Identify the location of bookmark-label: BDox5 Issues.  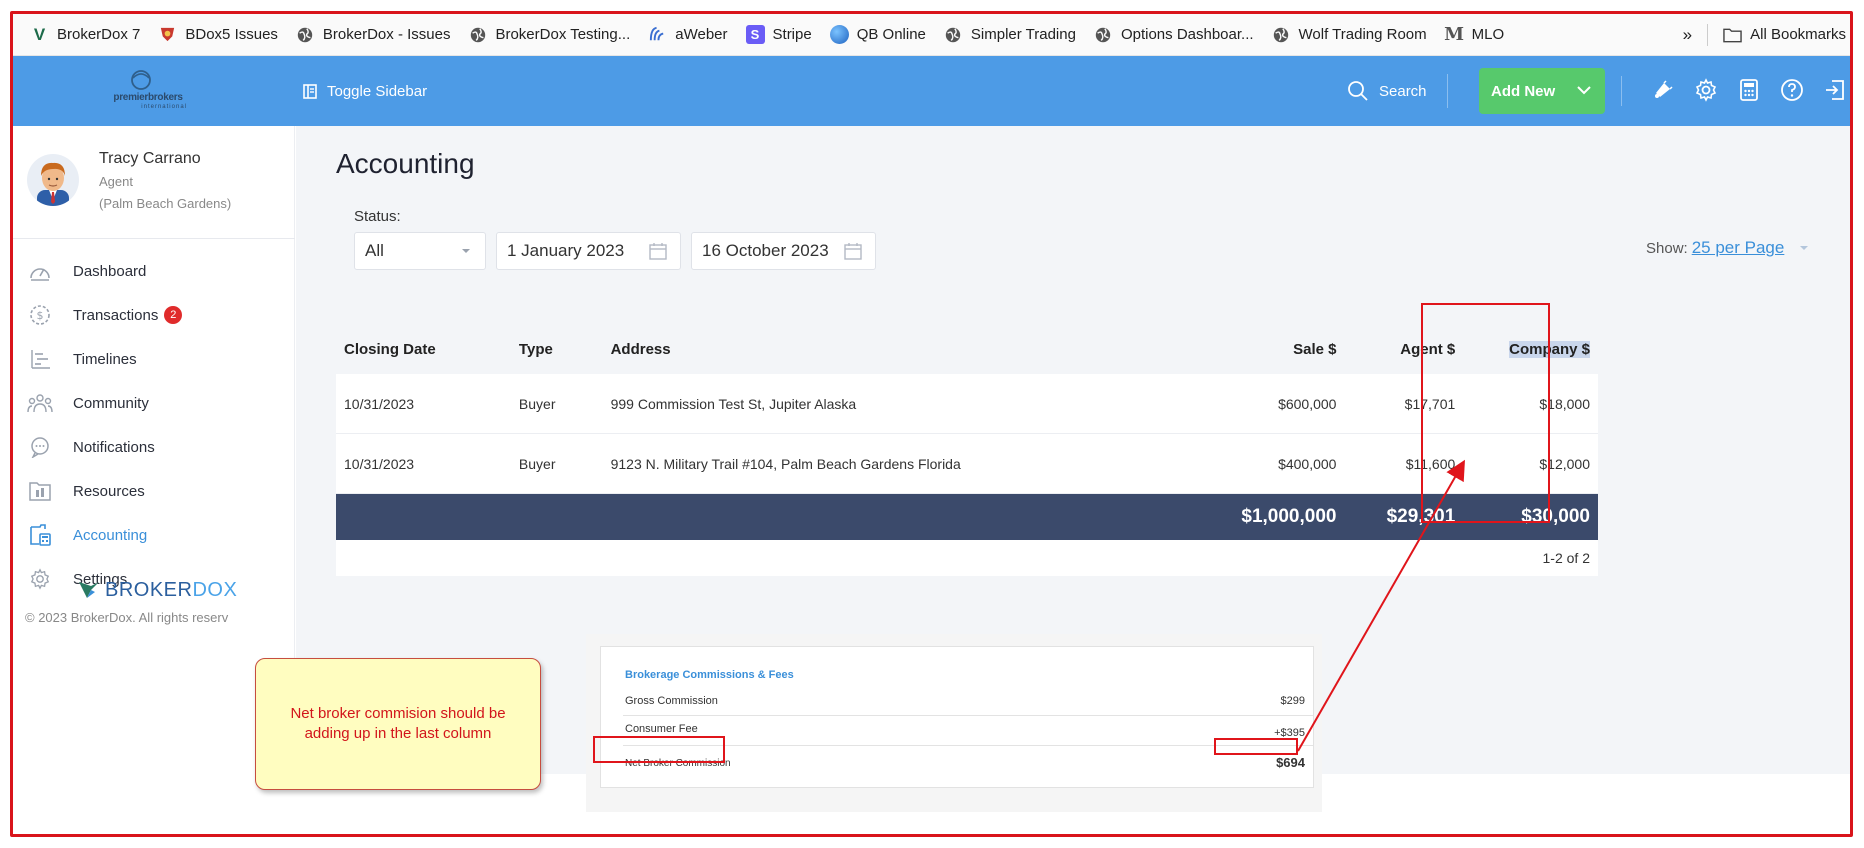
(231, 34).